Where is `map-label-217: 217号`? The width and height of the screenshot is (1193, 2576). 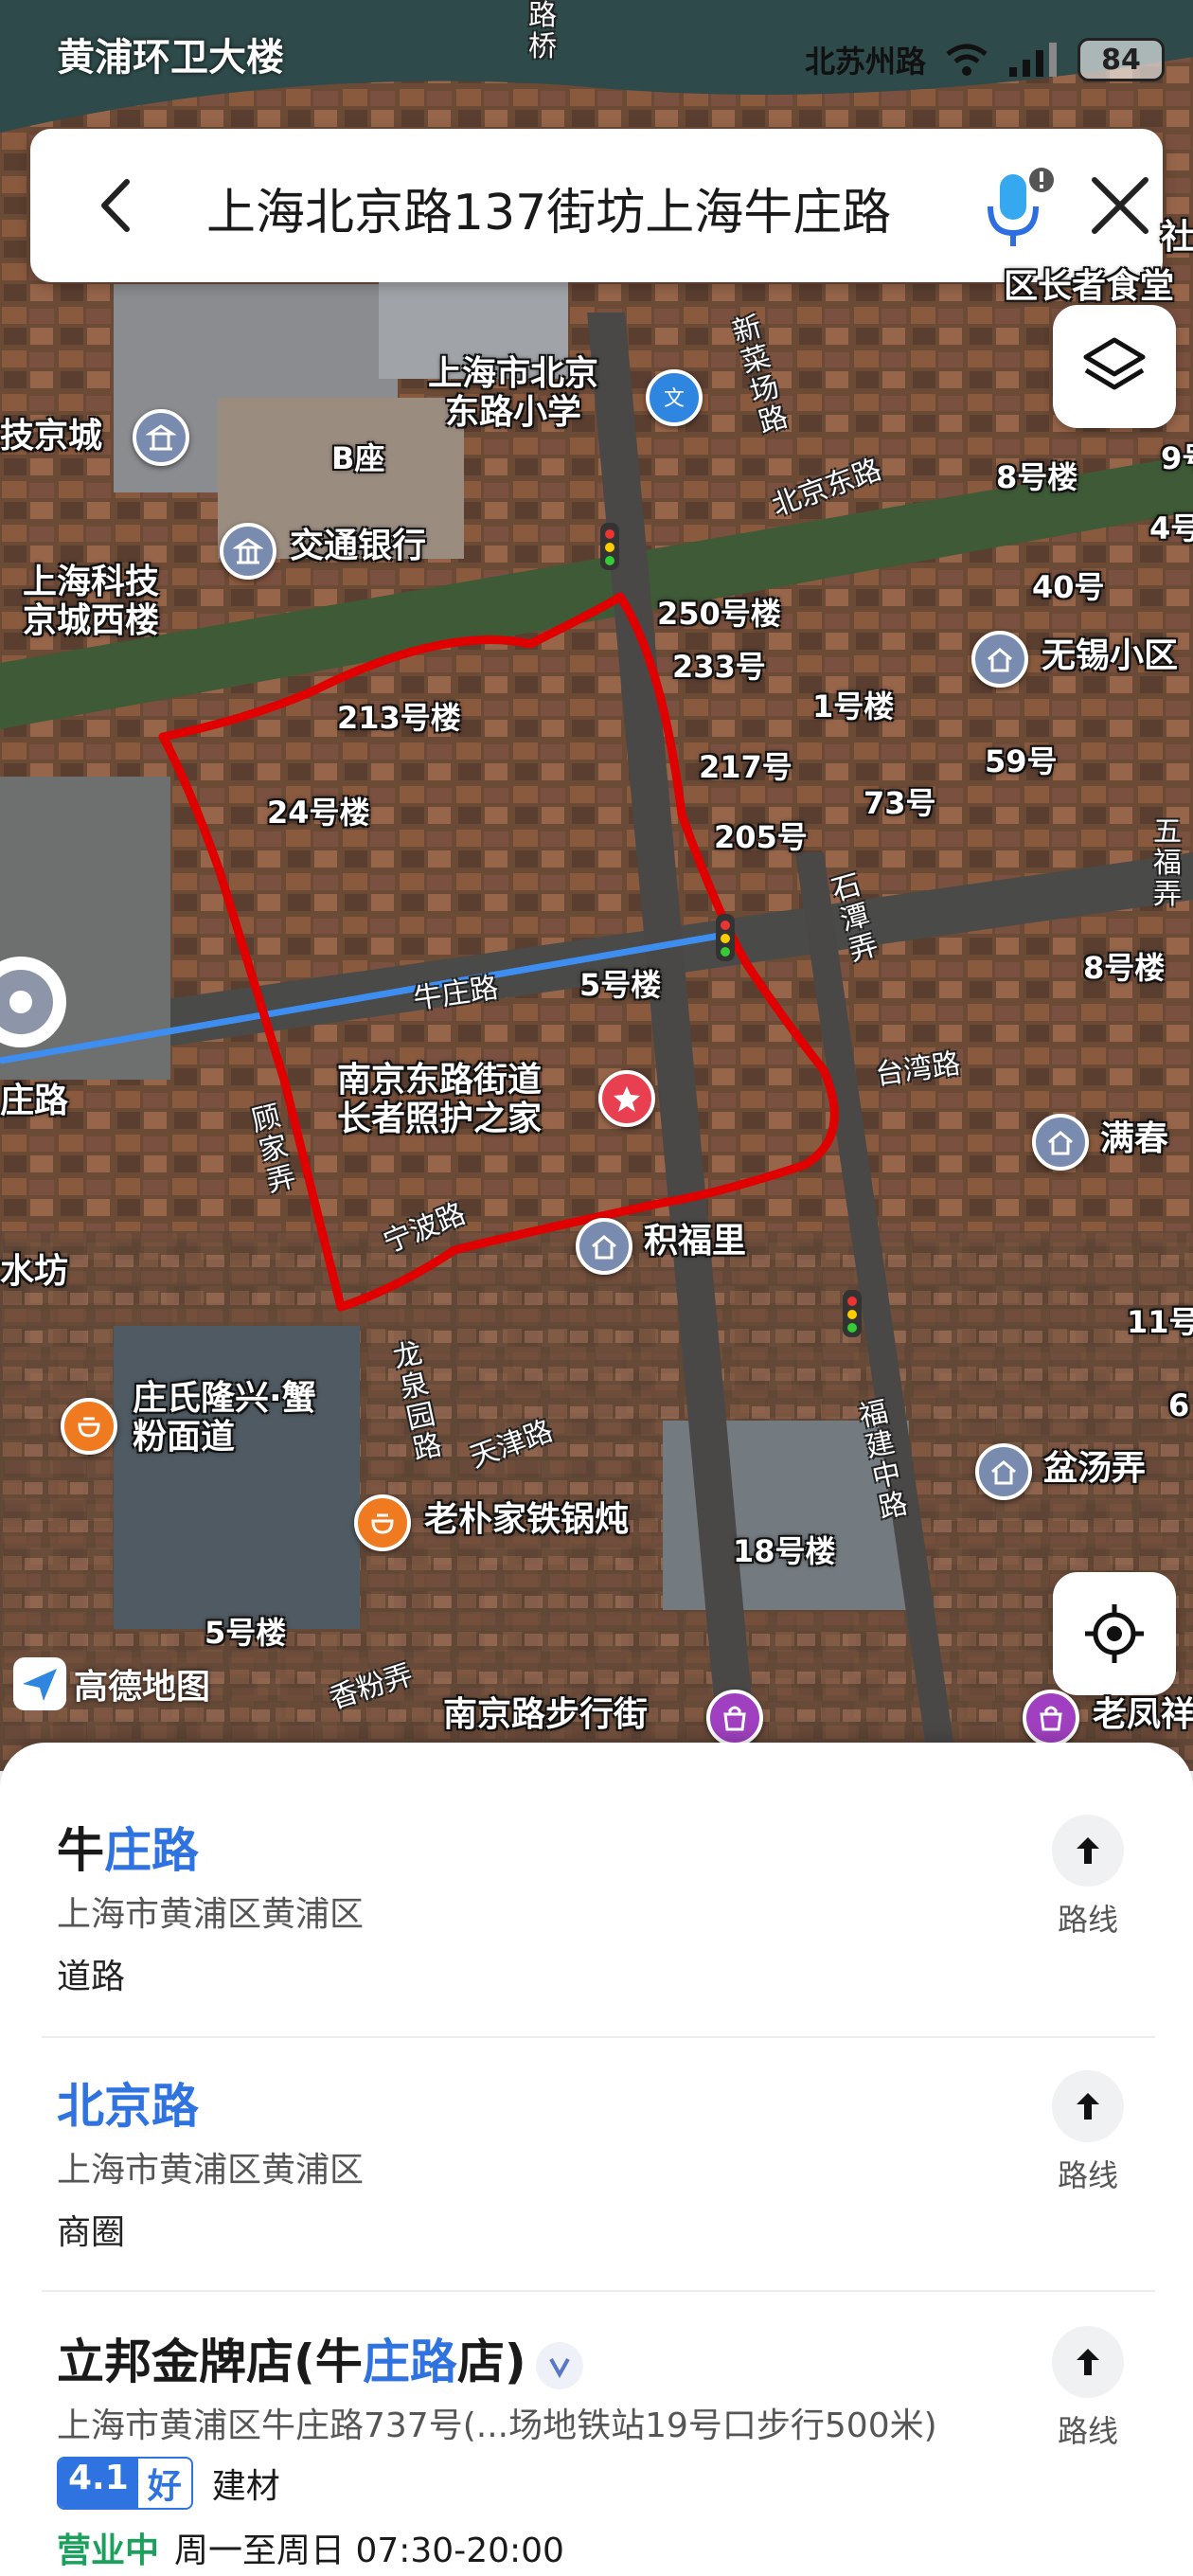
map-label-217: 217号 is located at coordinates (745, 767).